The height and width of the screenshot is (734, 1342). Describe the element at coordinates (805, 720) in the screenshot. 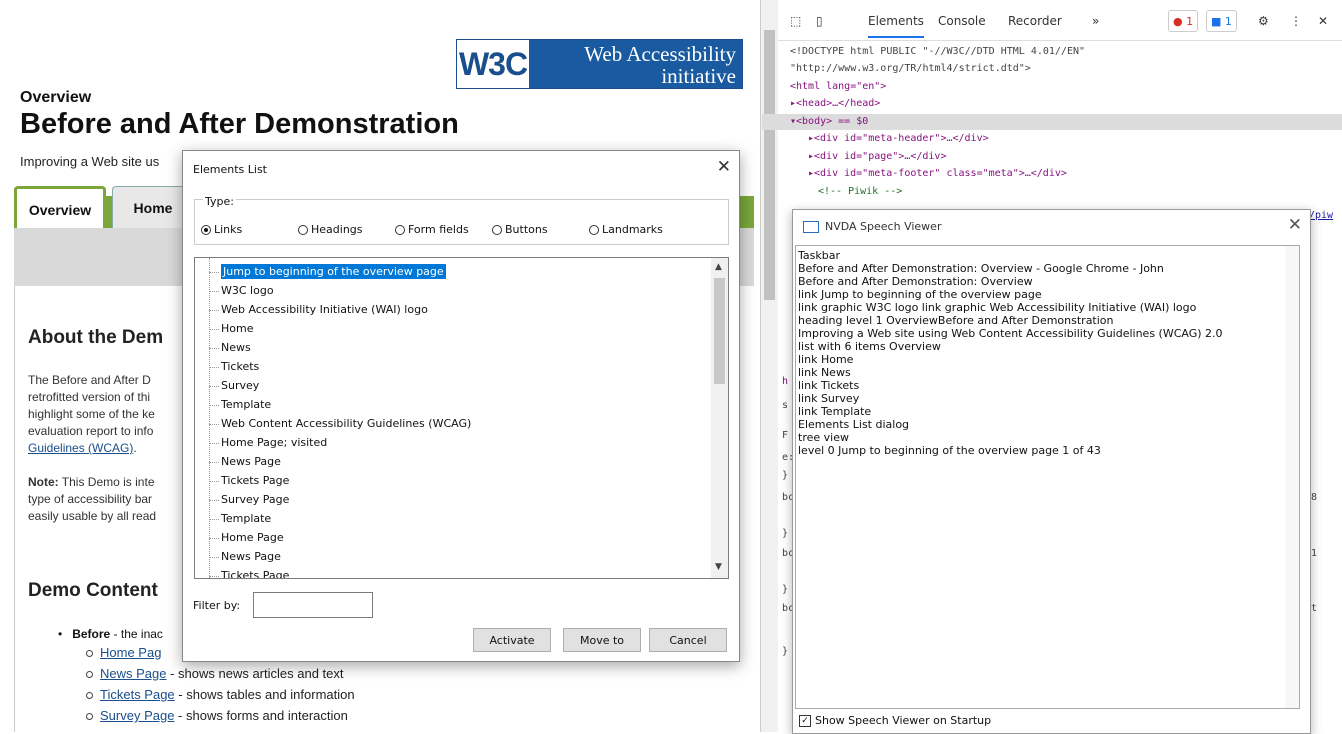

I see `checkbox-checked-icon: ✓` at that location.